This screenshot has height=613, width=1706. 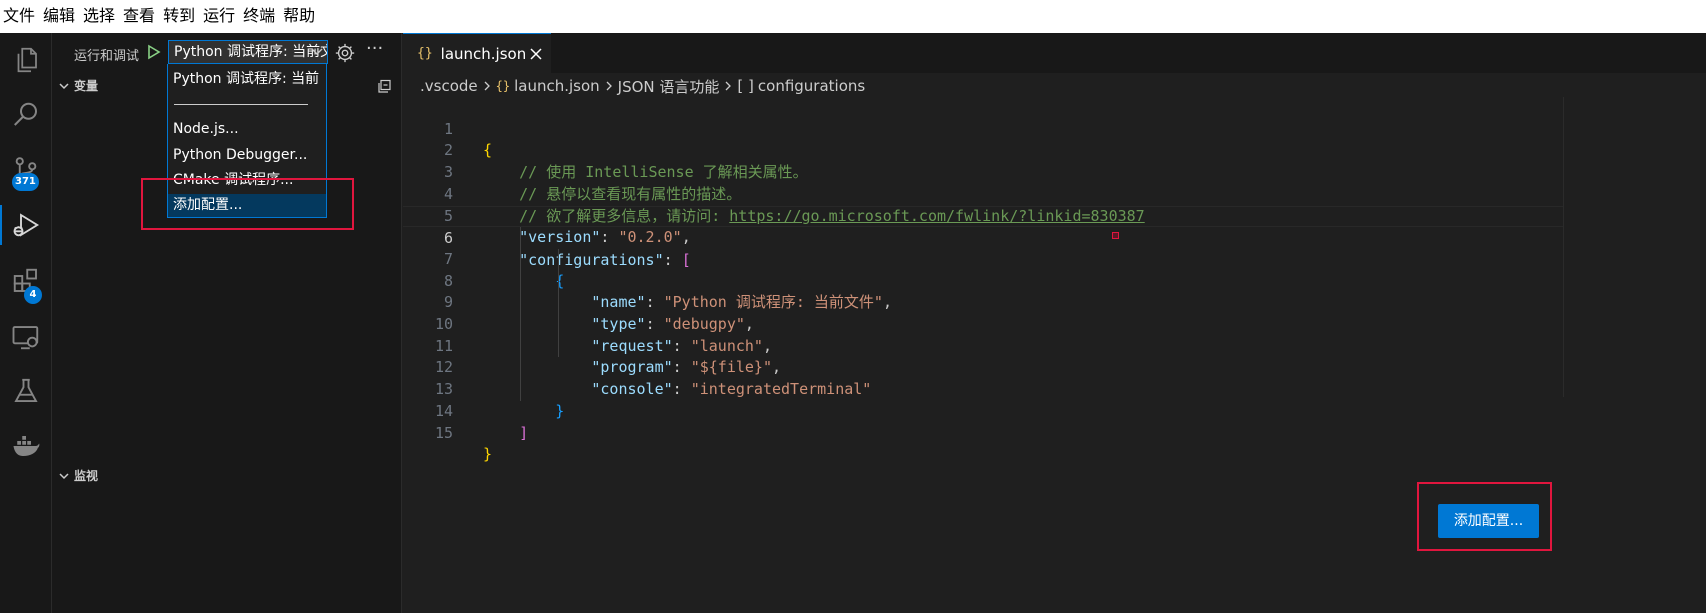 I want to click on code-line: 3 // 悬停以查看现有属性的描述。, so click(x=983, y=171).